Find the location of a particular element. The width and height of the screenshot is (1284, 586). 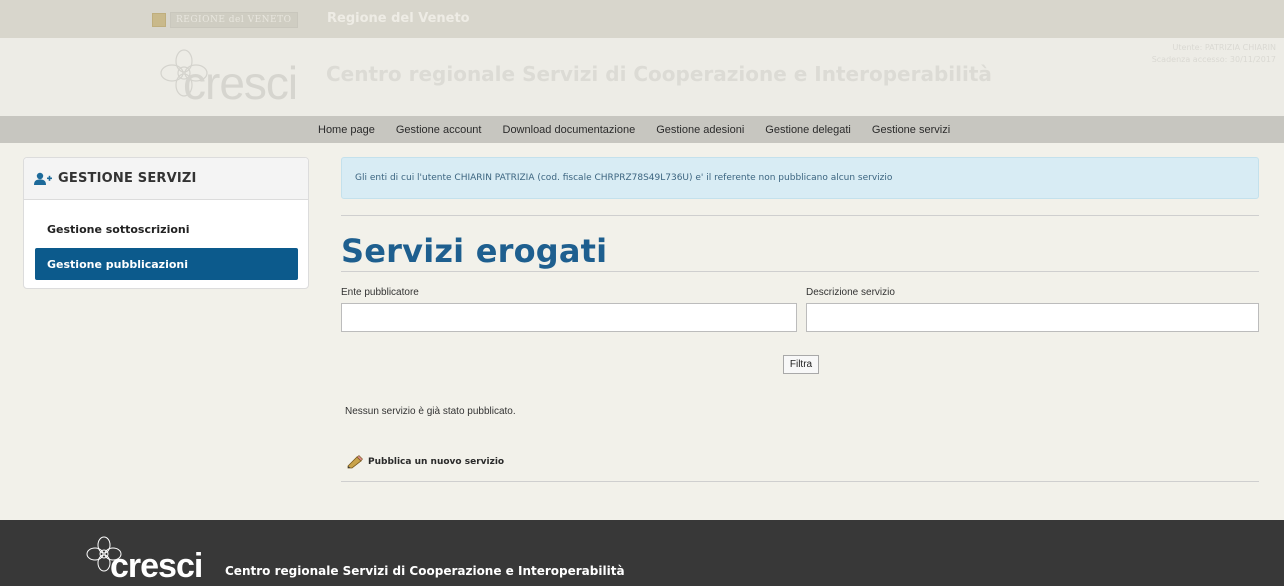

sidebar-header: GESTIONE SERVIZI is located at coordinates (166, 179).